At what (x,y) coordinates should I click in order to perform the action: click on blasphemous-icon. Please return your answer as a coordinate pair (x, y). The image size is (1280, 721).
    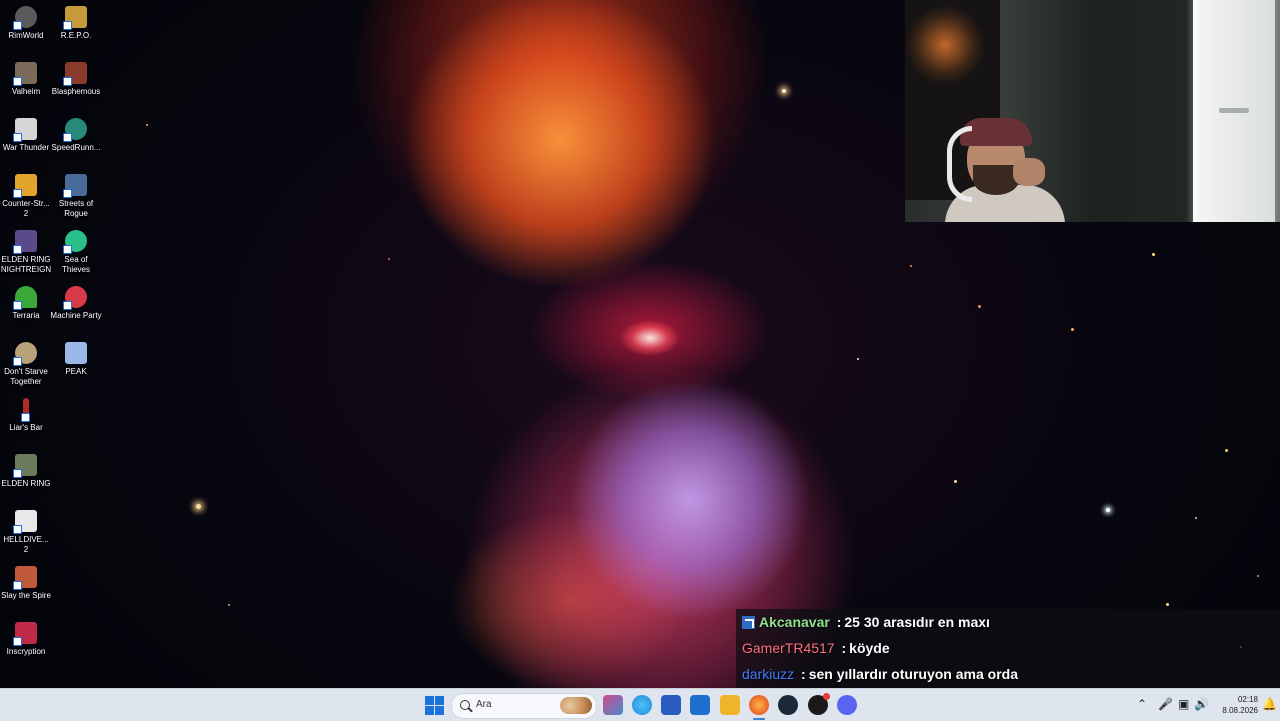
    Looking at the image, I should click on (75, 74).